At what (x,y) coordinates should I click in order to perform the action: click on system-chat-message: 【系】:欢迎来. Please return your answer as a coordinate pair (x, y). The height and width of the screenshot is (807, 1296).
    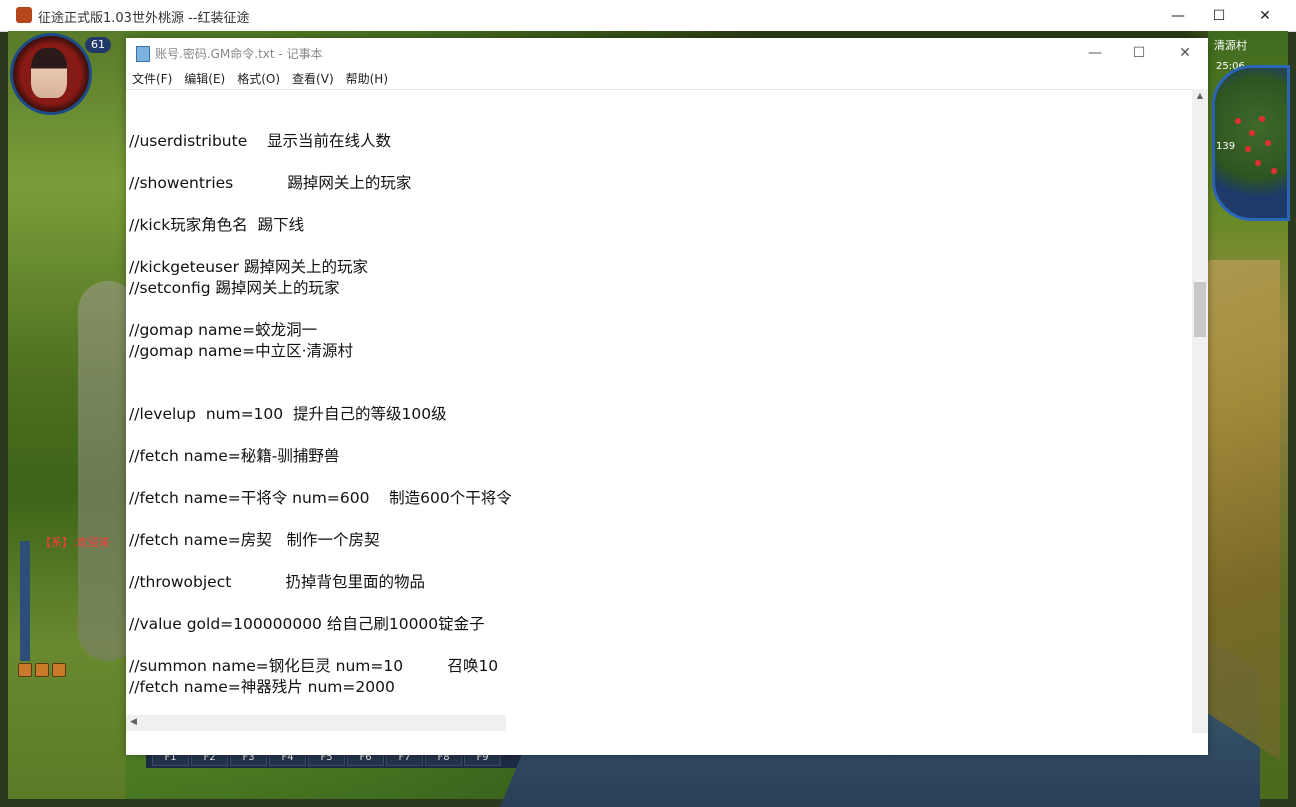
    Looking at the image, I should click on (75, 542).